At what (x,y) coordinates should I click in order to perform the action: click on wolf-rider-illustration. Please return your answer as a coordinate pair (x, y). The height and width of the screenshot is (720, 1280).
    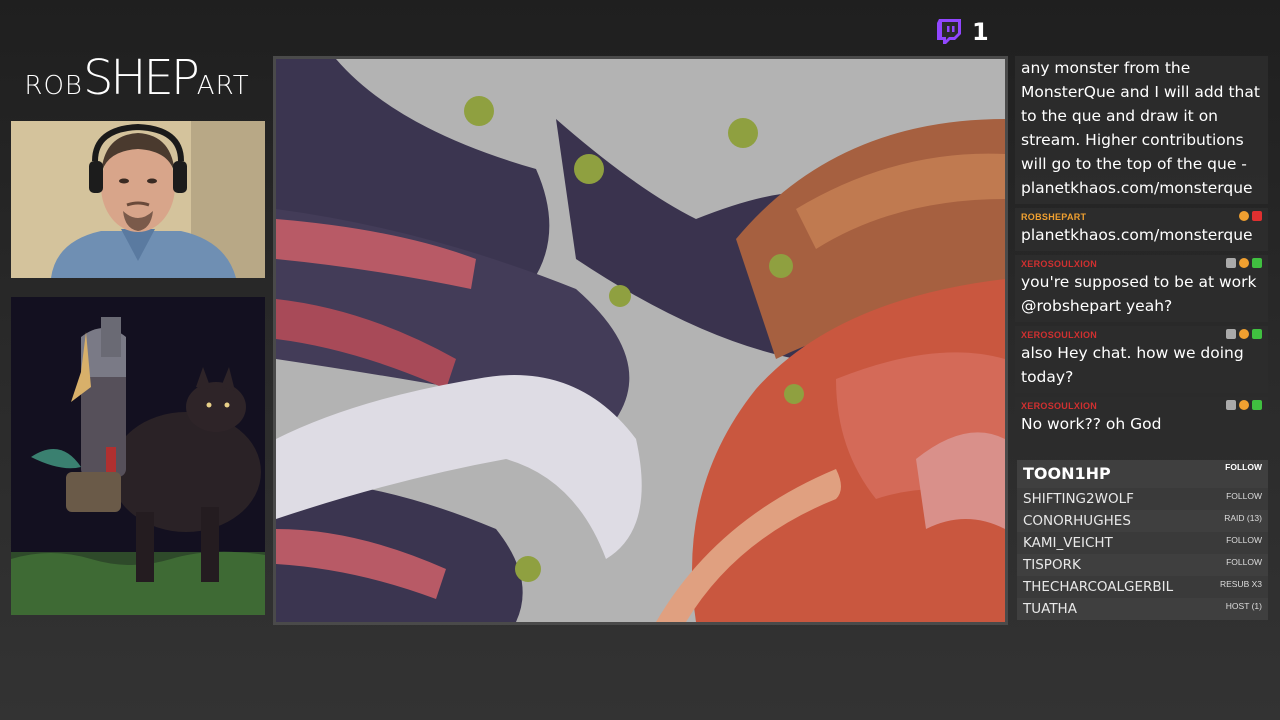
    Looking at the image, I should click on (138, 456).